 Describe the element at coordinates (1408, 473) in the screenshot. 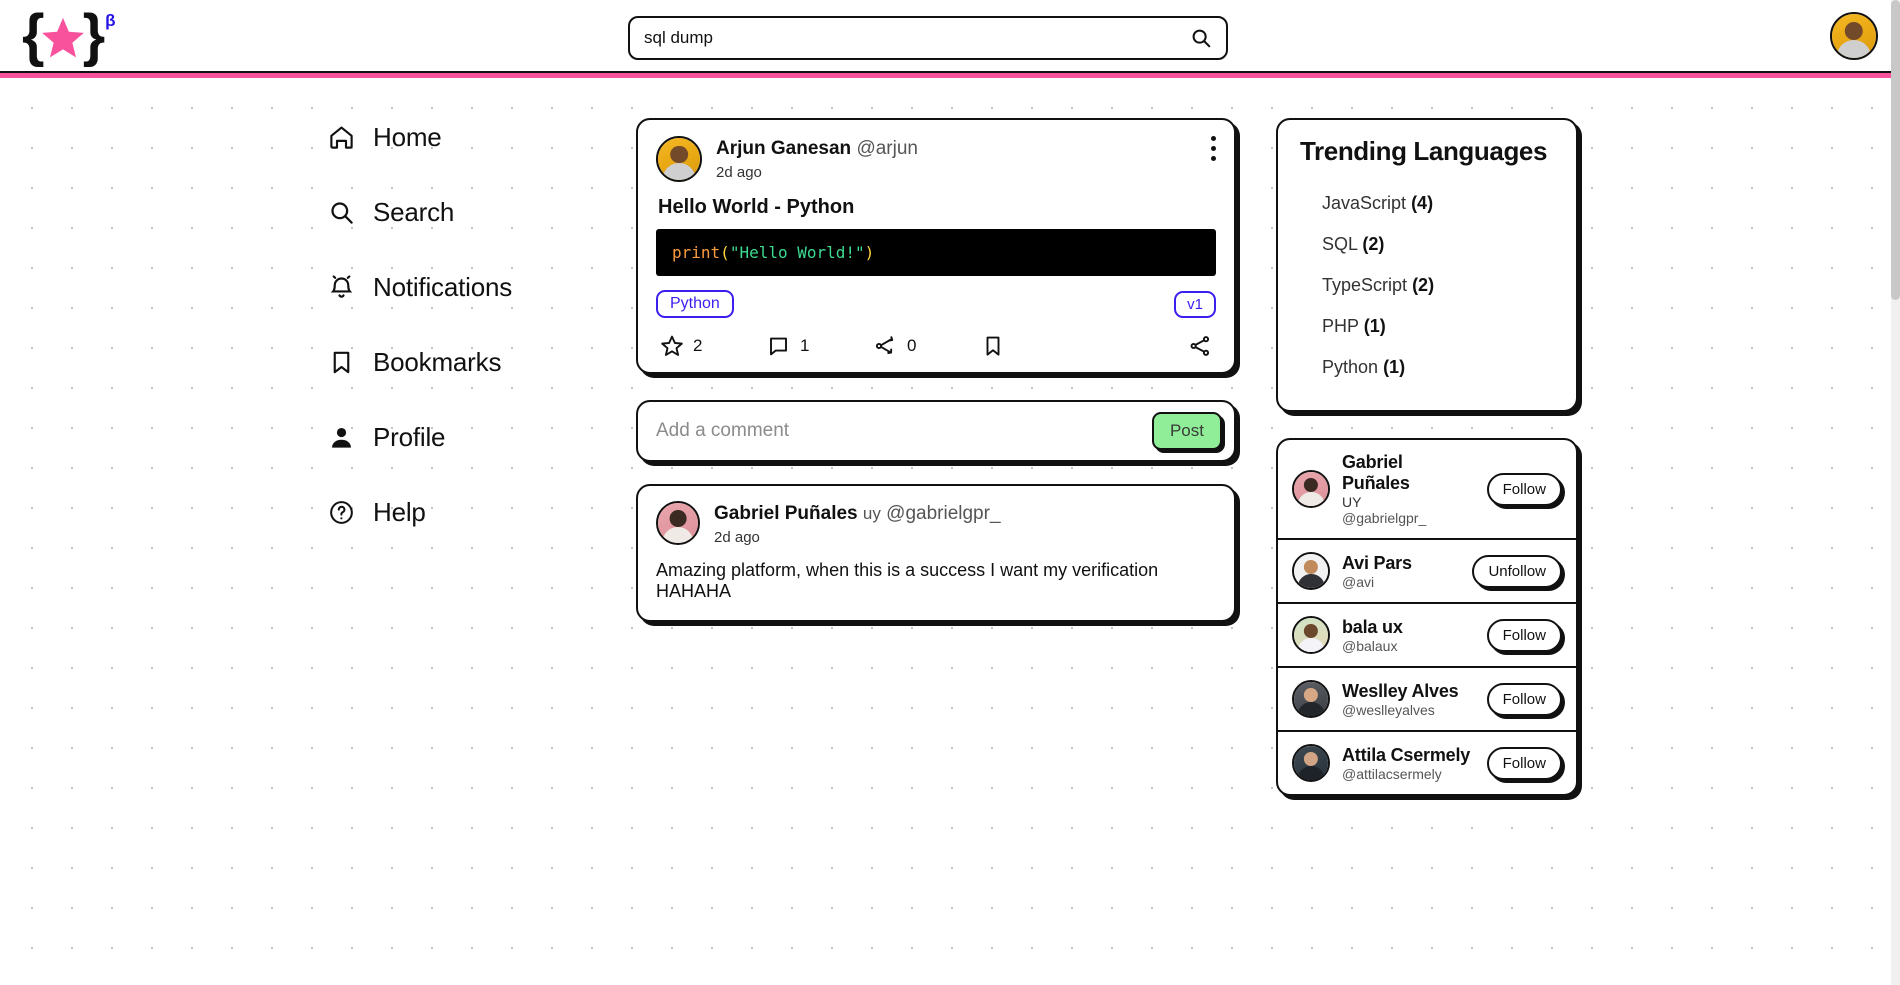

I see `suggestion-name: Gabriel Puñales` at that location.